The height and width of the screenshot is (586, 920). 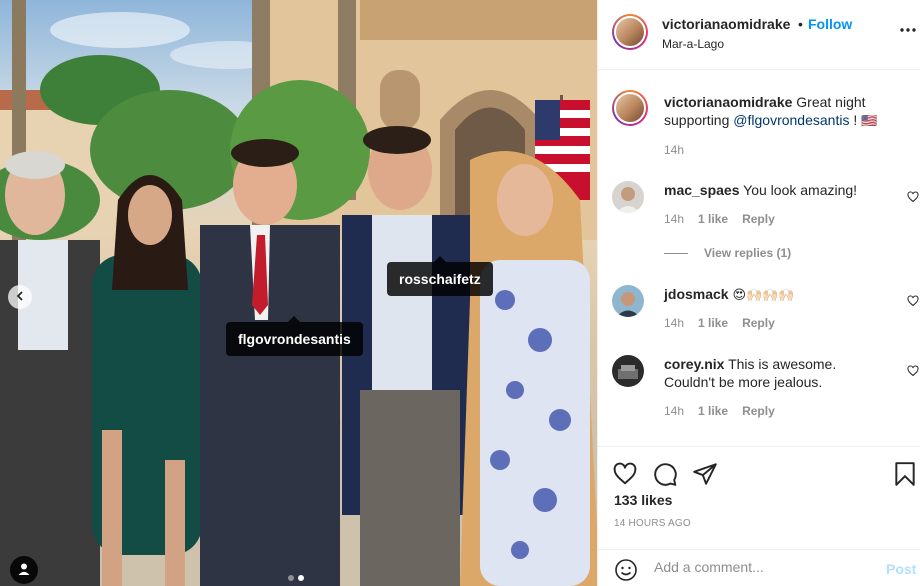 I want to click on location-link: Mar-a-Lago, so click(x=693, y=44).